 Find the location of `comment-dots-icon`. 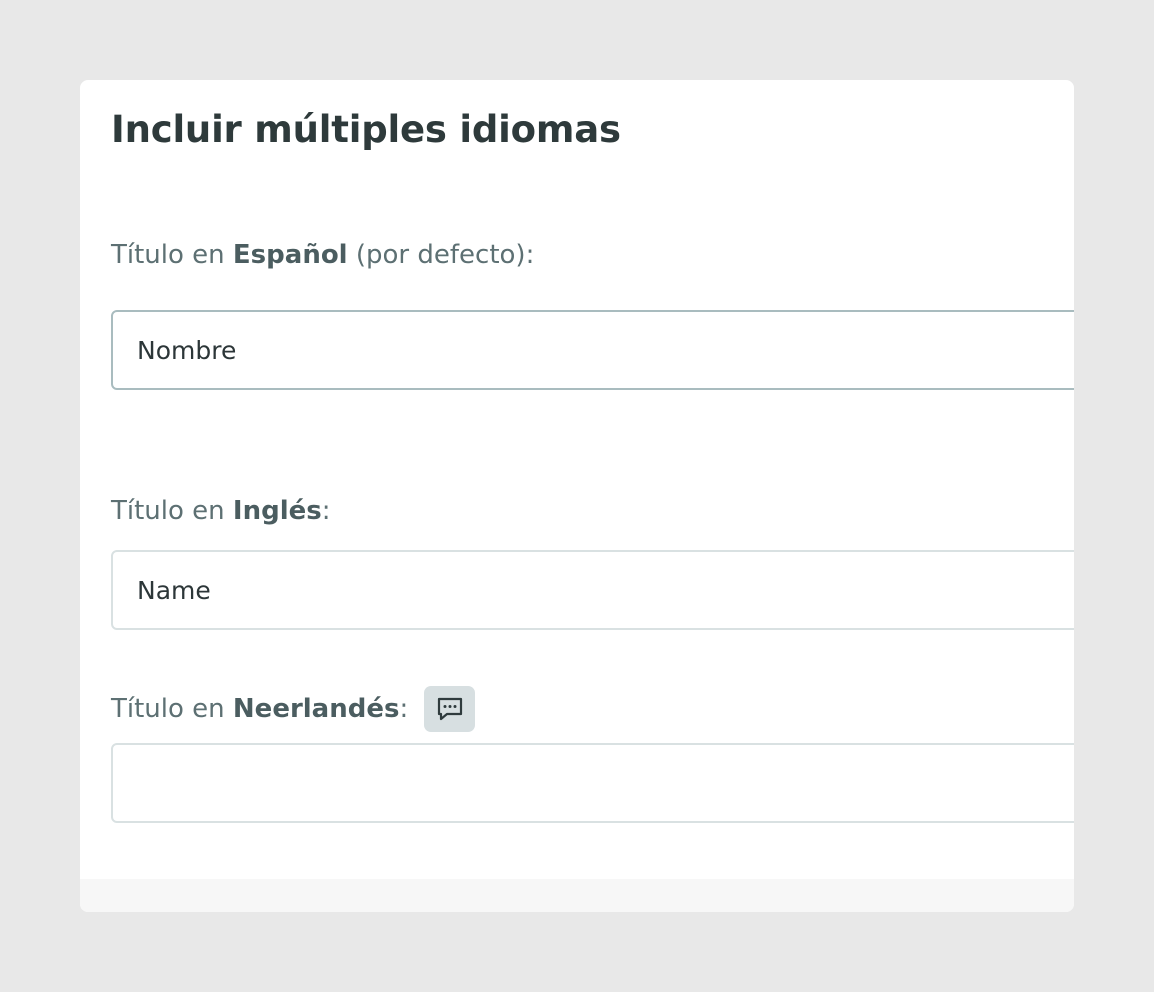

comment-dots-icon is located at coordinates (449, 709).